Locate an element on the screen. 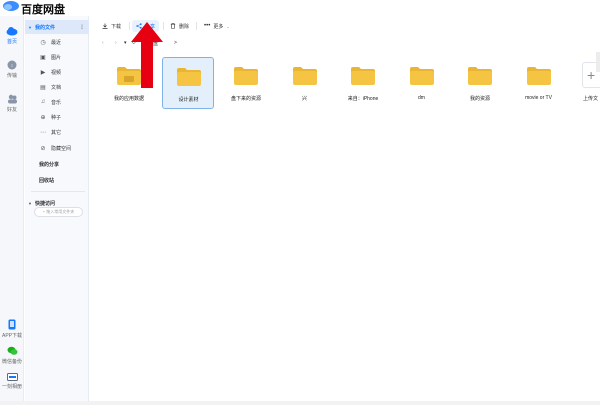 This screenshot has width=600, height=405. rail-label: 微信备份 is located at coordinates (11, 362).